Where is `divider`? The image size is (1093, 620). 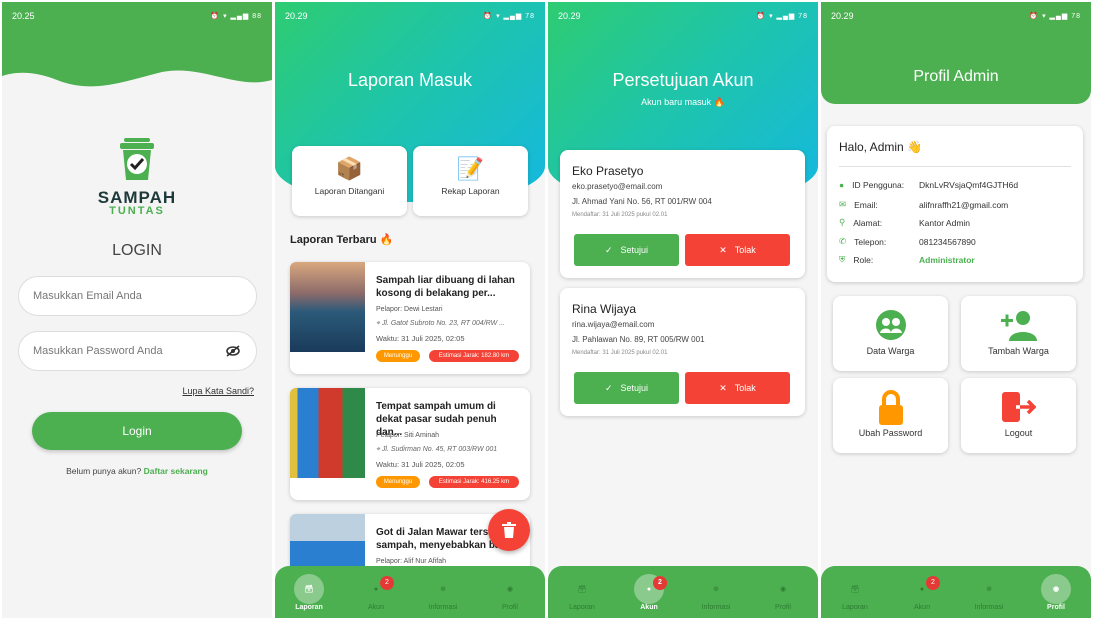
divider is located at coordinates (955, 166).